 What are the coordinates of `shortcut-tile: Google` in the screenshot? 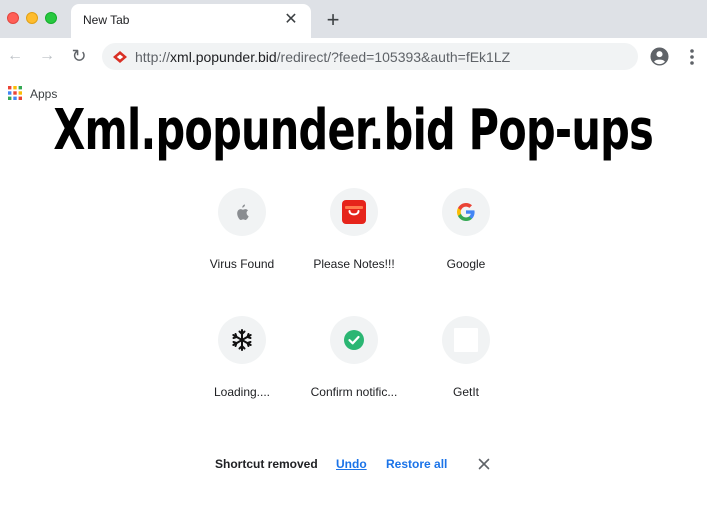 It's located at (466, 243).